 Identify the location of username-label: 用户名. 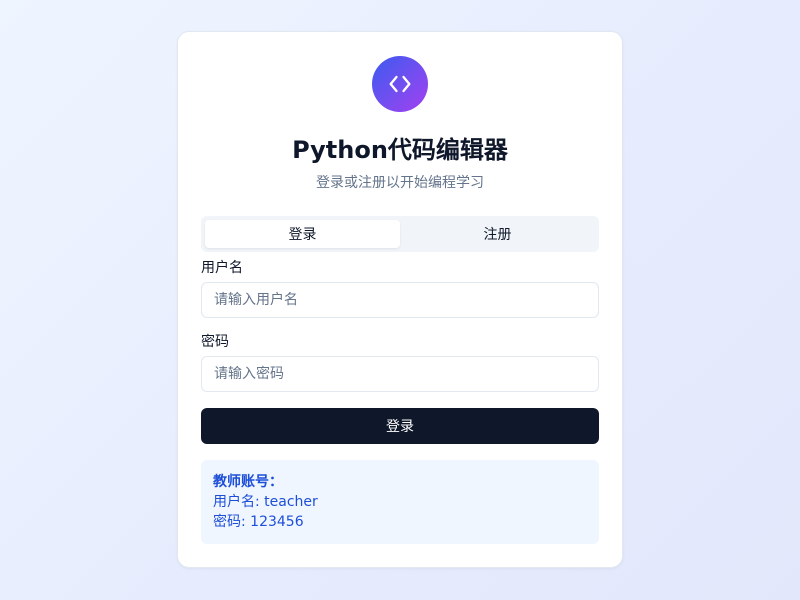
(222, 268).